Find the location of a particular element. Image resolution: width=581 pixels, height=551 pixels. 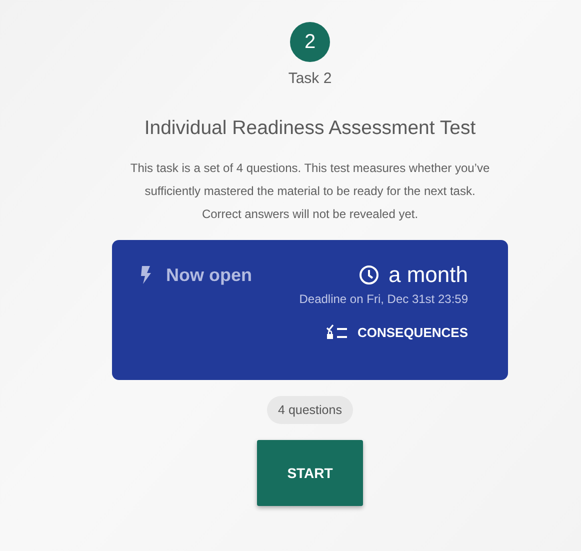

start-button: START is located at coordinates (310, 473).